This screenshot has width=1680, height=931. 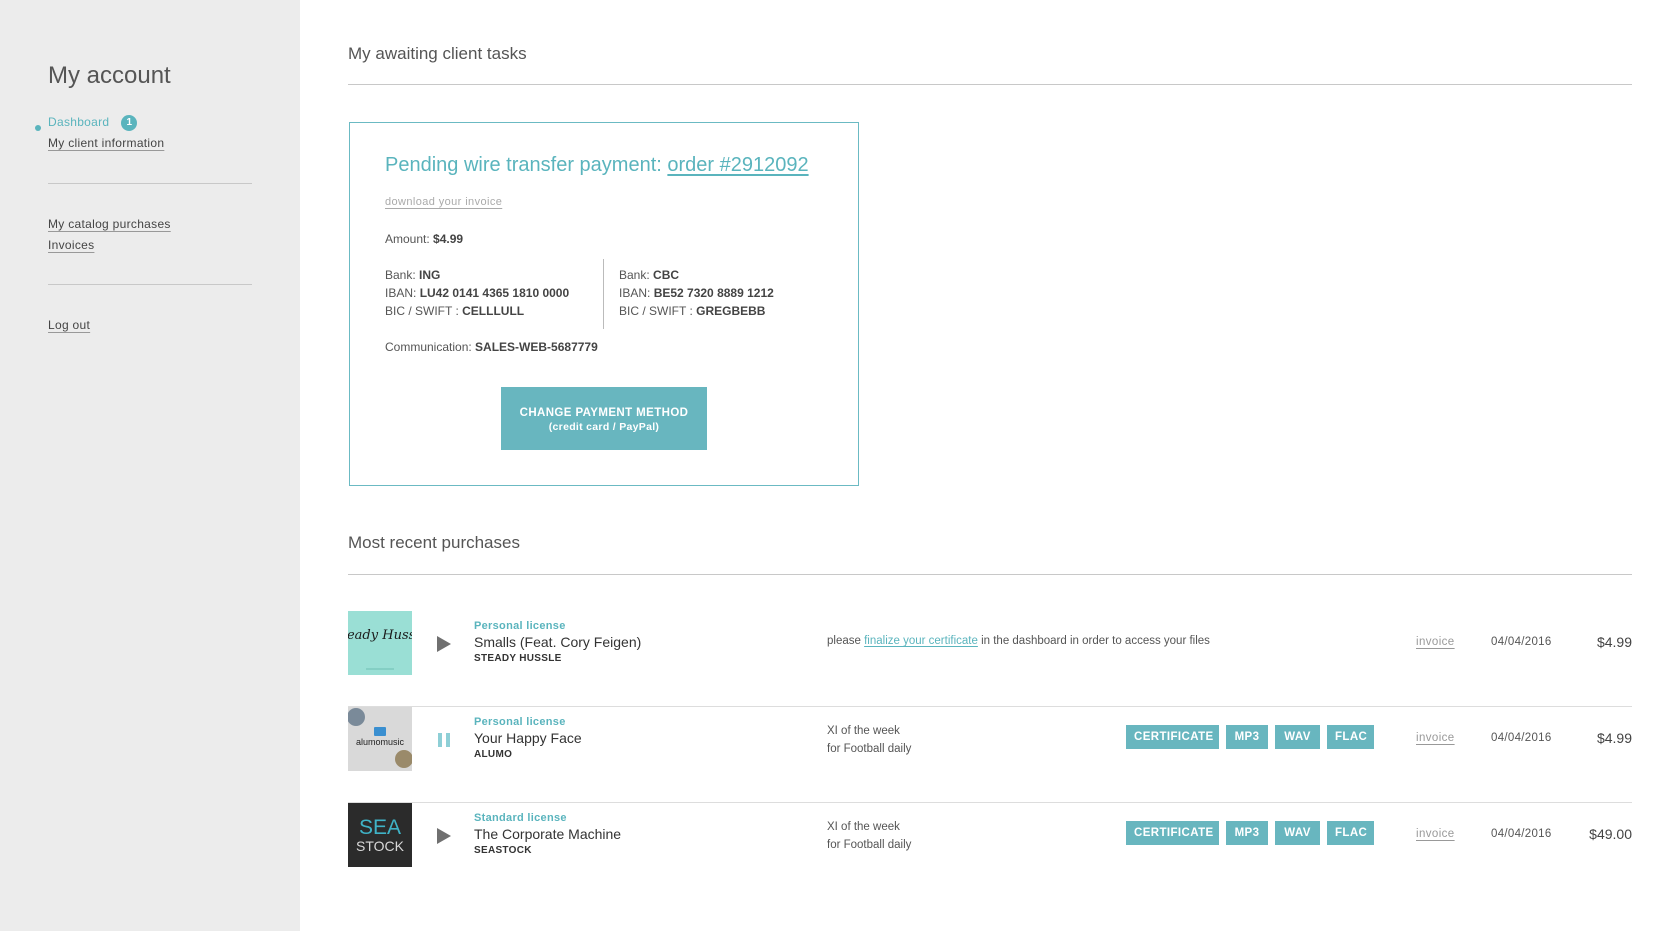 What do you see at coordinates (518, 658) in the screenshot?
I see `artist-name: STEADY HUSSLE` at bounding box center [518, 658].